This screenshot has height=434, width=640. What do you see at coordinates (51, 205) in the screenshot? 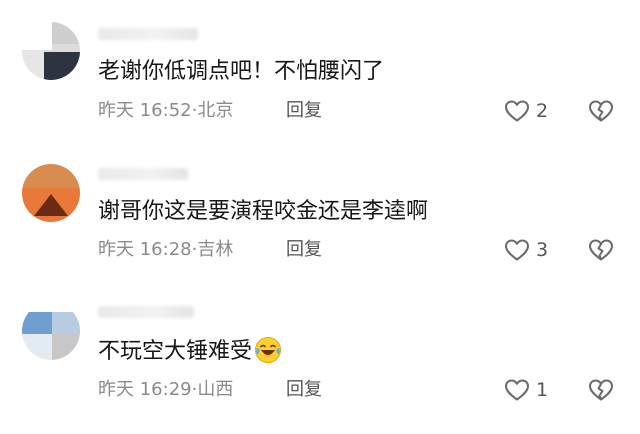
I see `avatar-mountain-shape` at bounding box center [51, 205].